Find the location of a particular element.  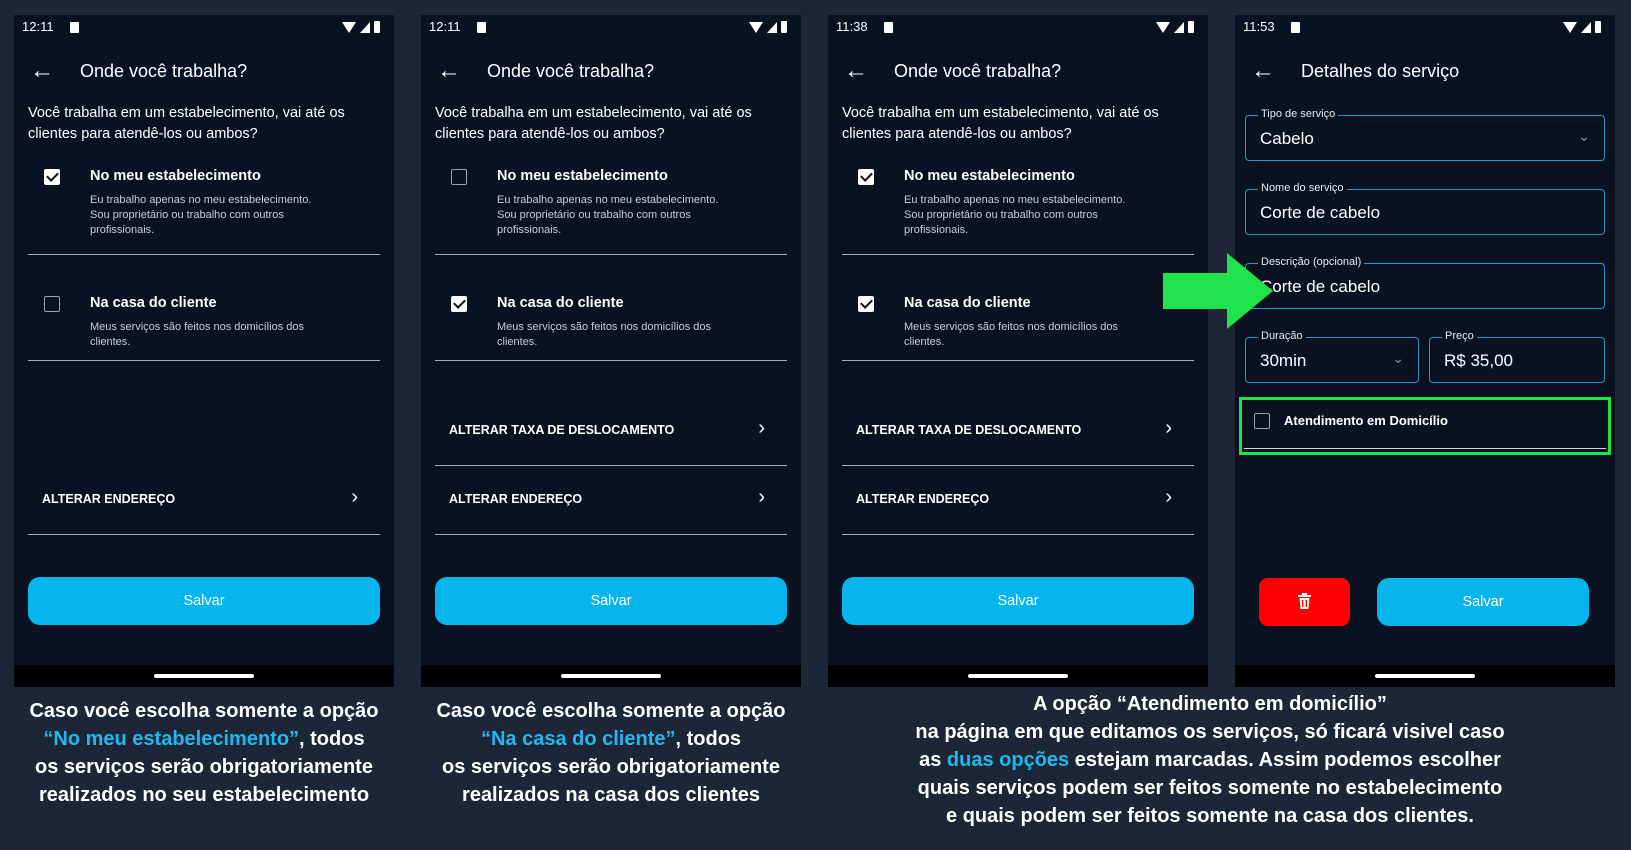

caption-line: “Na casa do cliente”, todos is located at coordinates (611, 739).